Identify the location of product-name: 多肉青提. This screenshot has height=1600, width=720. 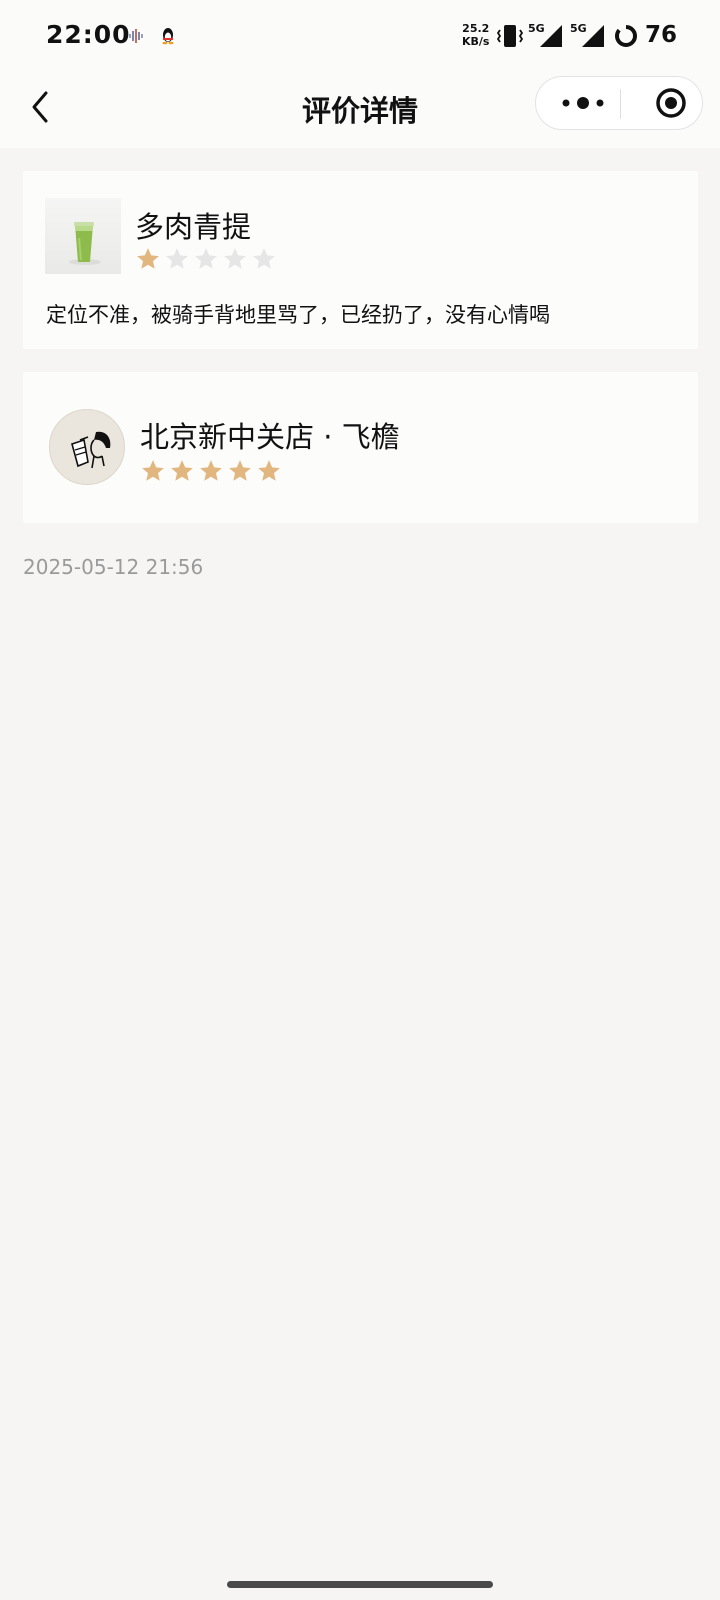
(193, 227).